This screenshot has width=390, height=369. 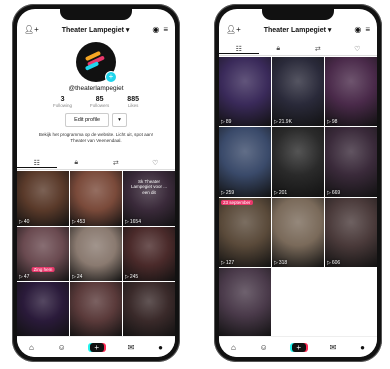 I want to click on profile-tabs: ☷ 🔒︎ ⇄ ♡, so click(x=96, y=163).